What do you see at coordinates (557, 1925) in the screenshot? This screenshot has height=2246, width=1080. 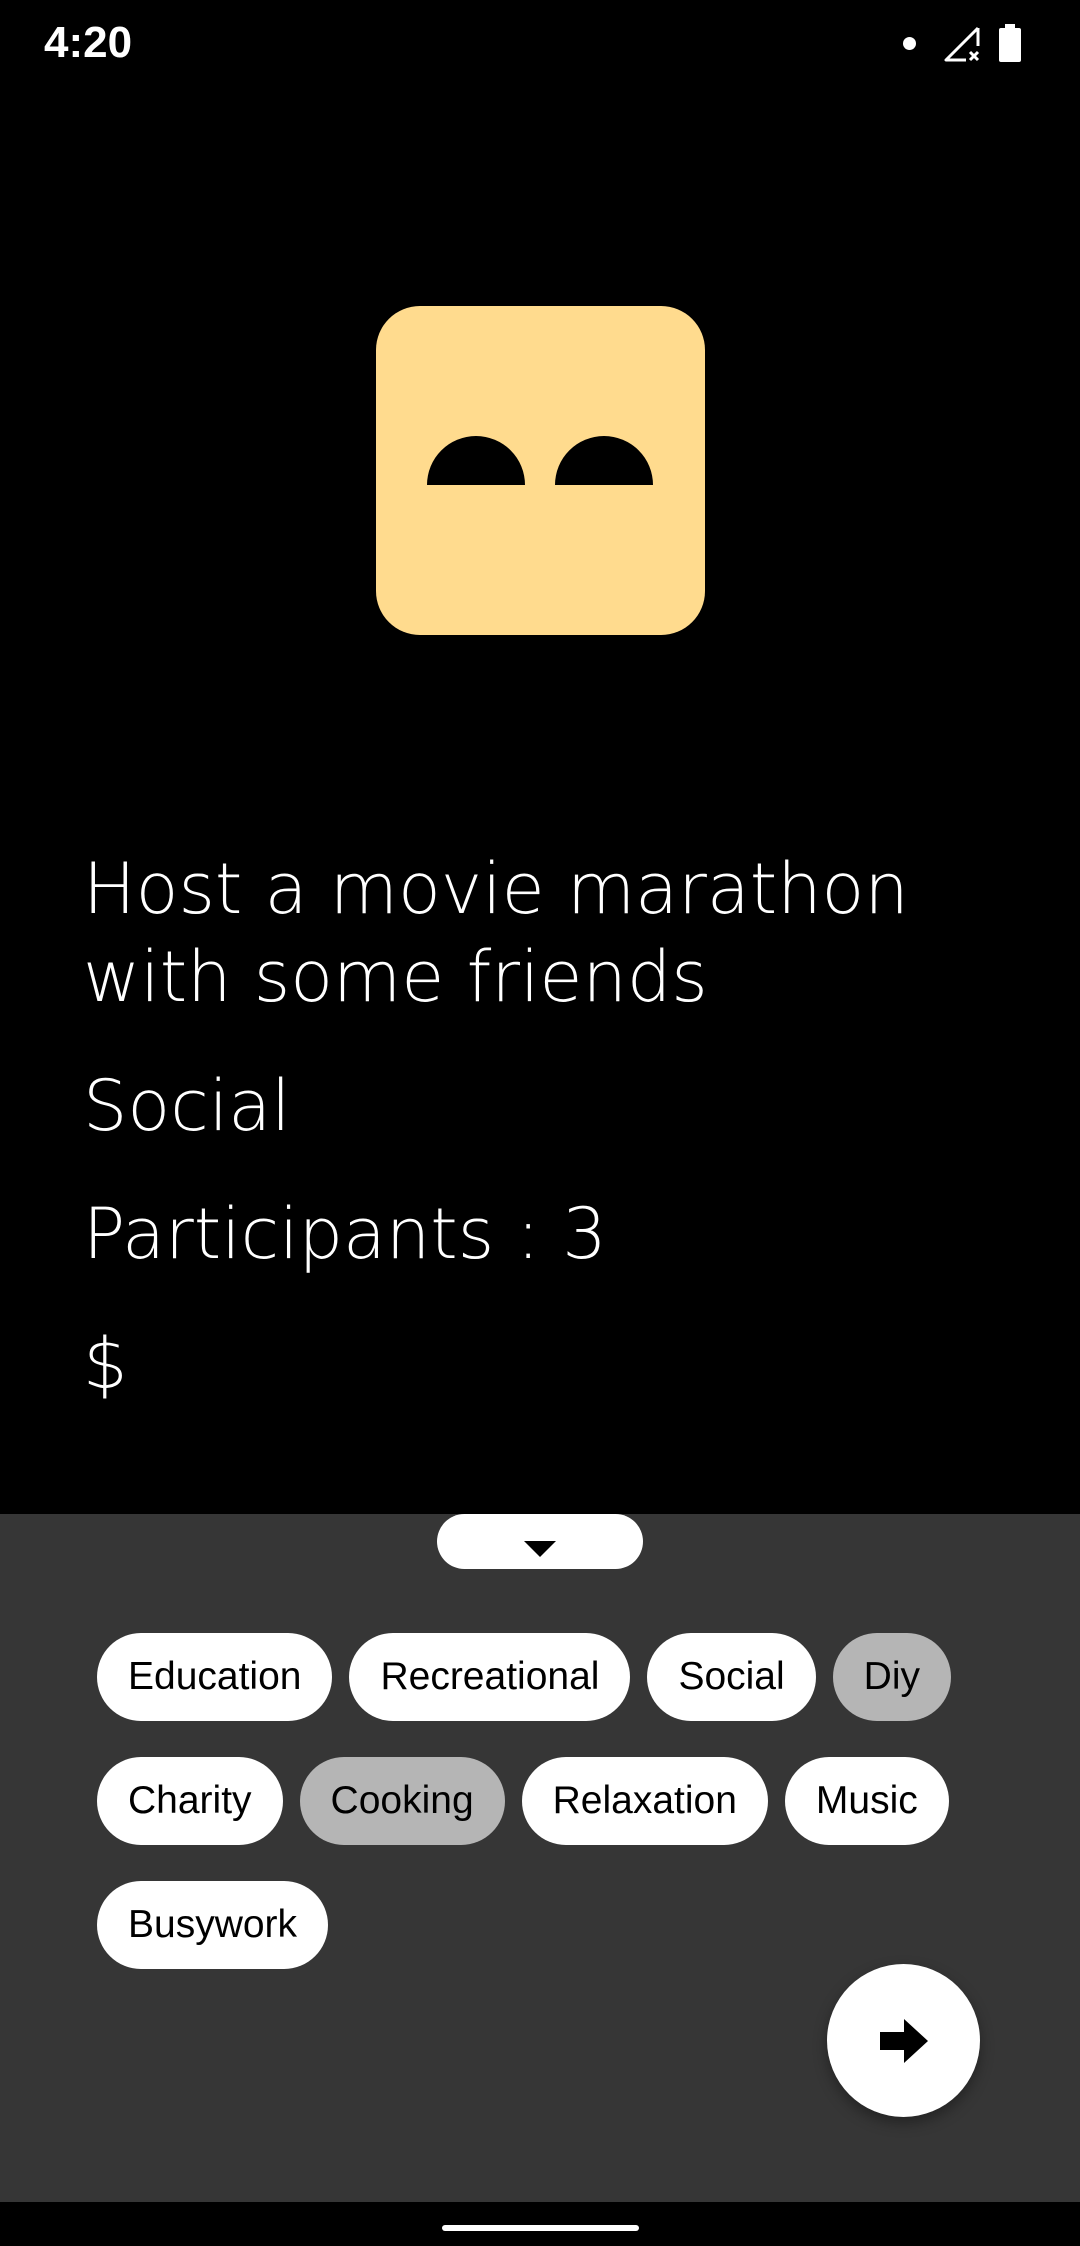 I see `chip-row: Busywork` at bounding box center [557, 1925].